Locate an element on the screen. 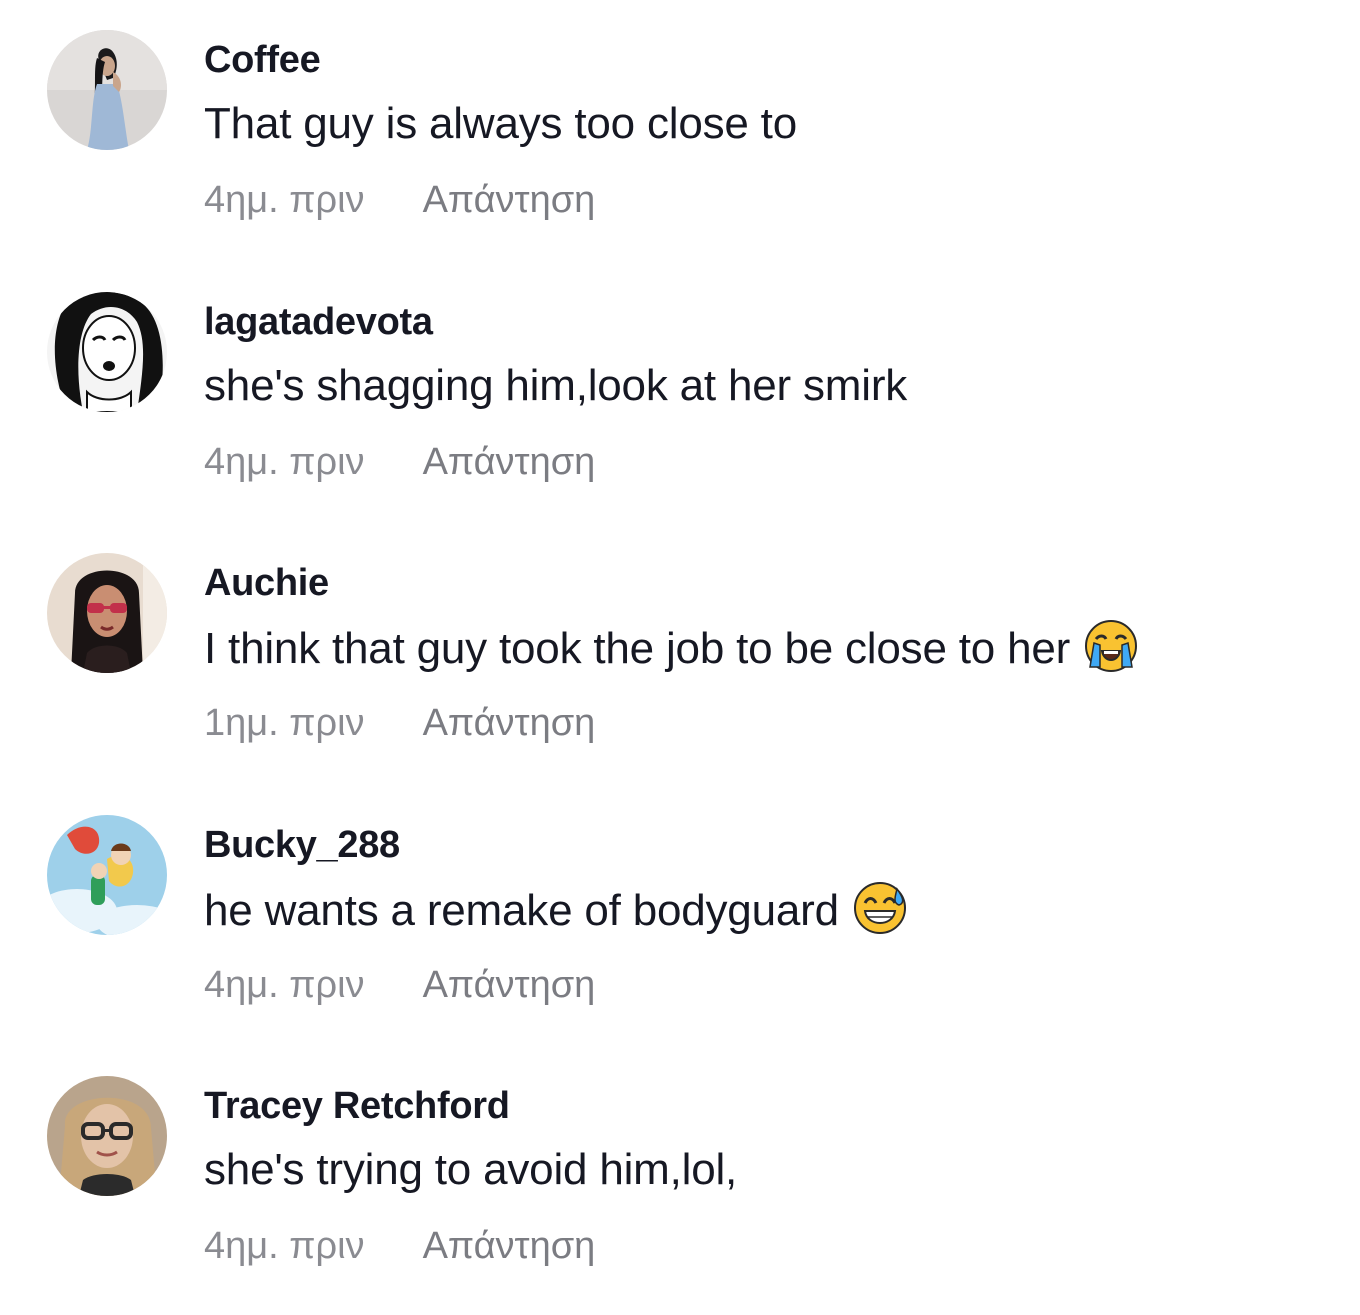 This screenshot has width=1360, height=1315. comment-text-content: he wants a remake of bodyguard is located at coordinates (521, 910).